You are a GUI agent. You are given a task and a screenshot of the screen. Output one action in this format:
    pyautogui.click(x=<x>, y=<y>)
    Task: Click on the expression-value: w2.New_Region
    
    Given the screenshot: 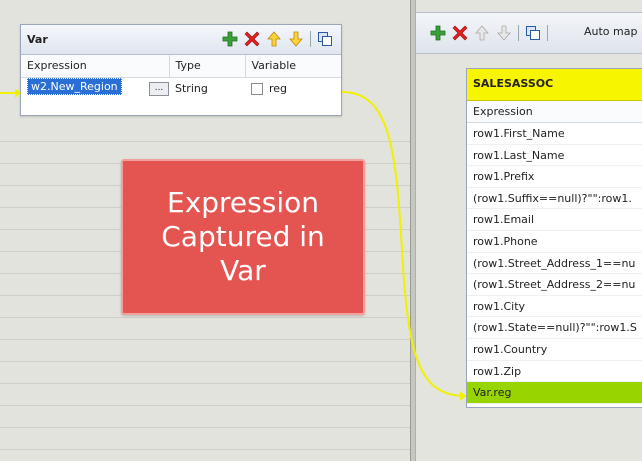 What is the action you would take?
    pyautogui.click(x=74, y=87)
    